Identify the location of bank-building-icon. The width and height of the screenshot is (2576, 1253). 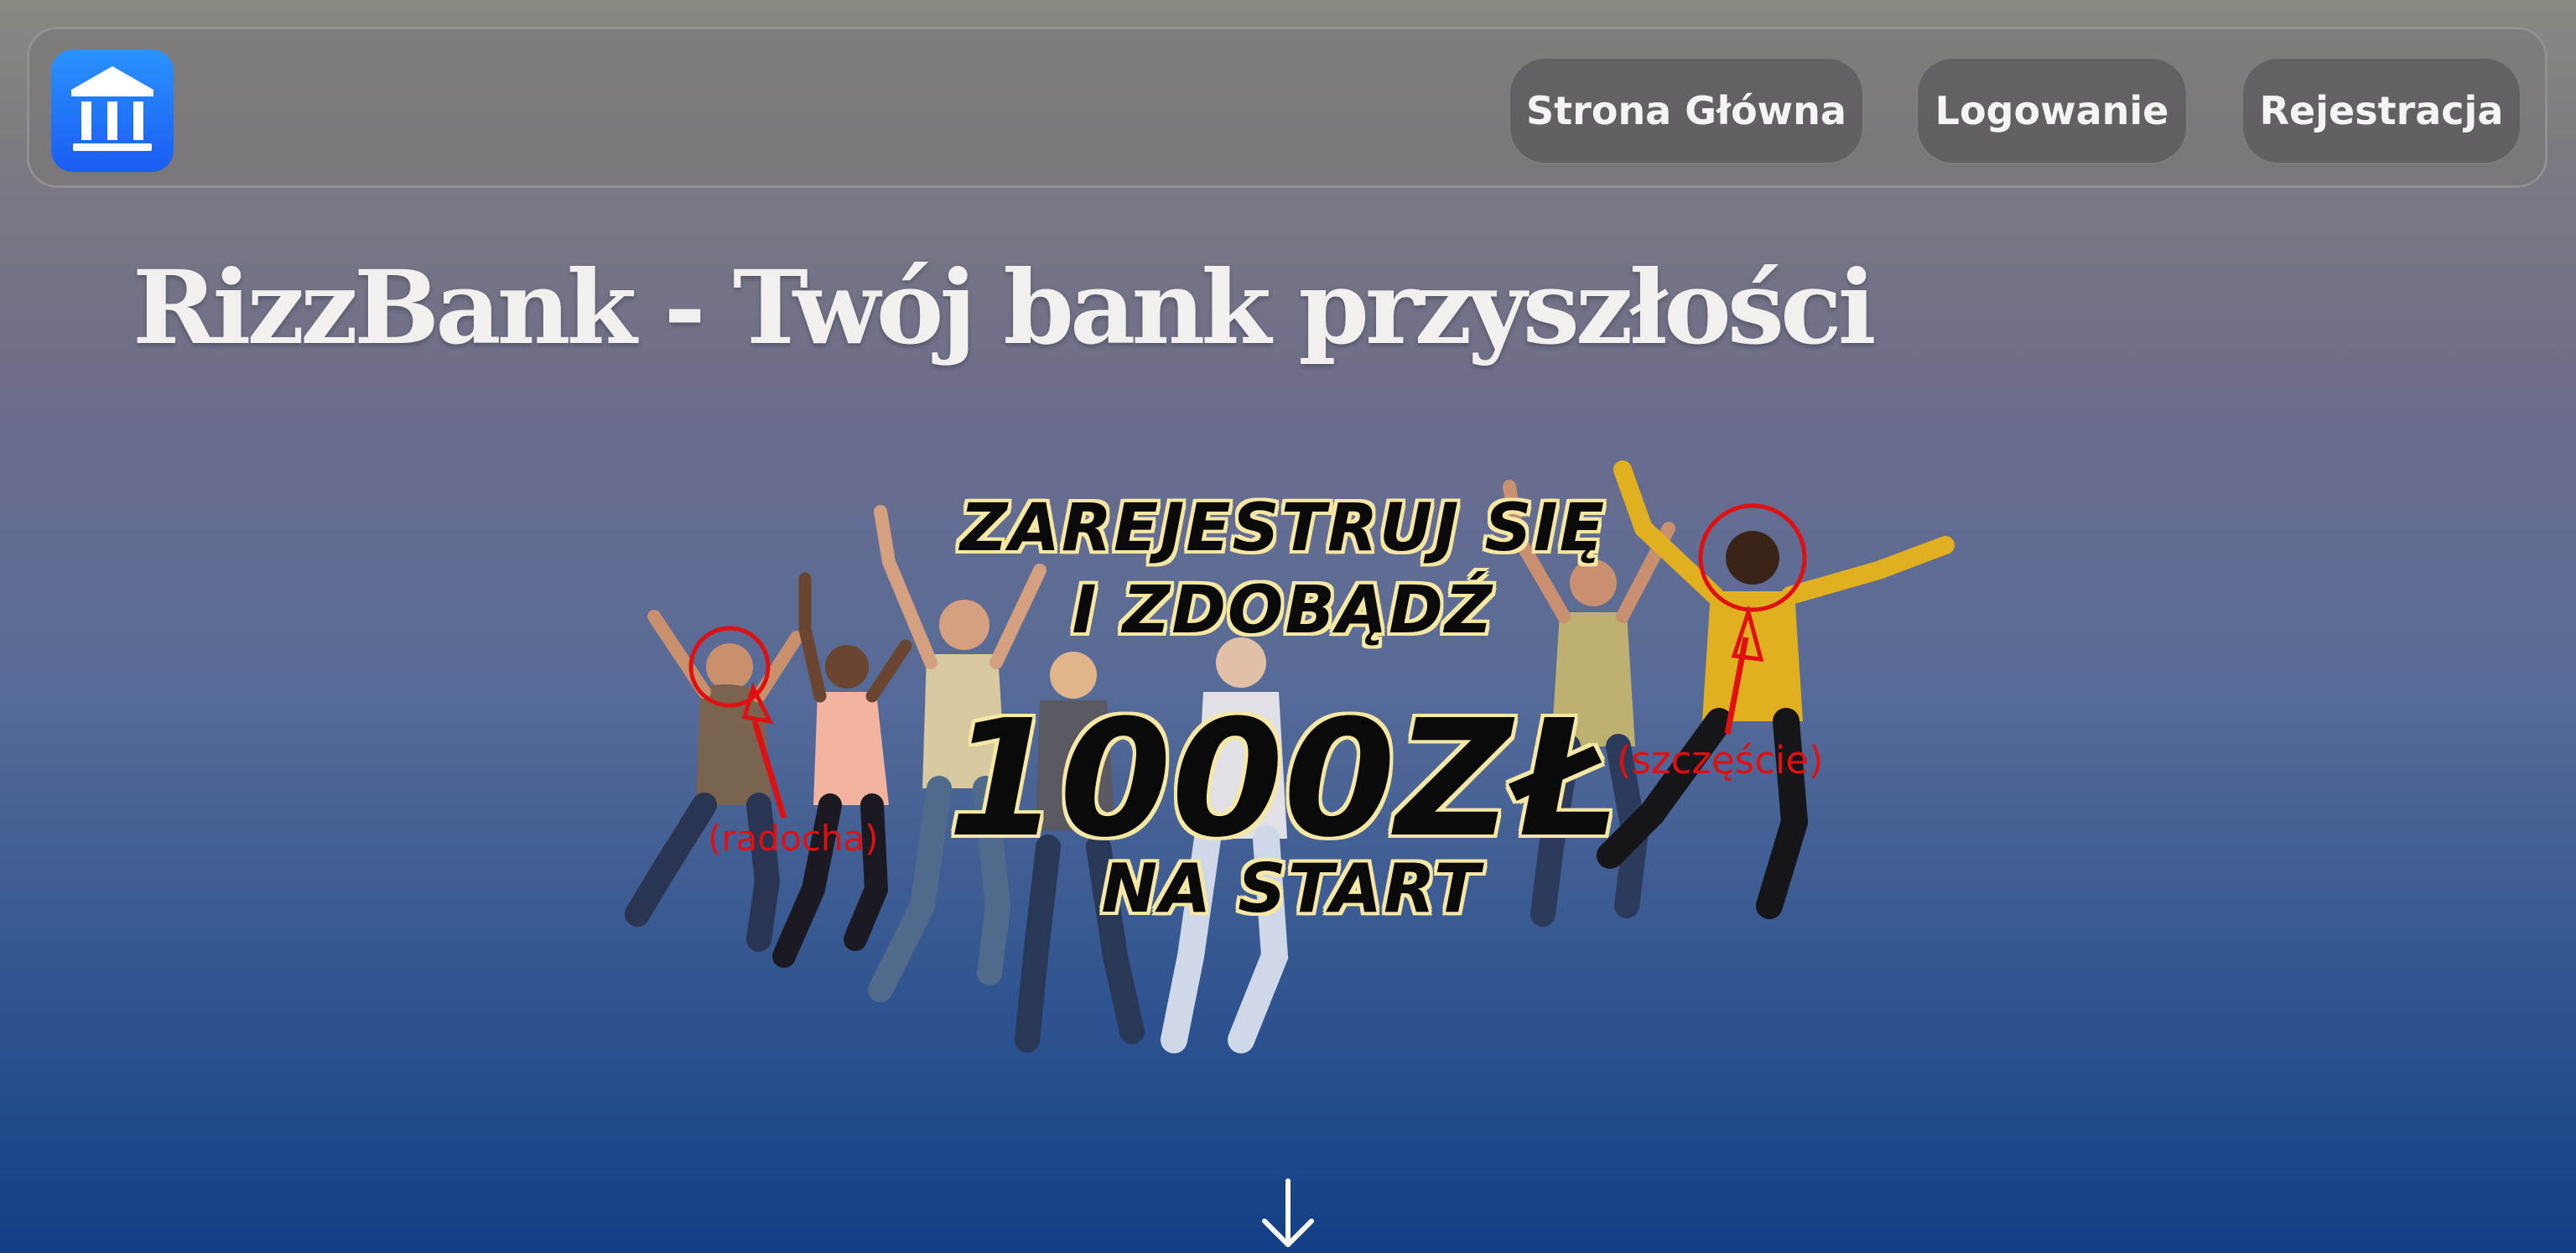
(113, 110).